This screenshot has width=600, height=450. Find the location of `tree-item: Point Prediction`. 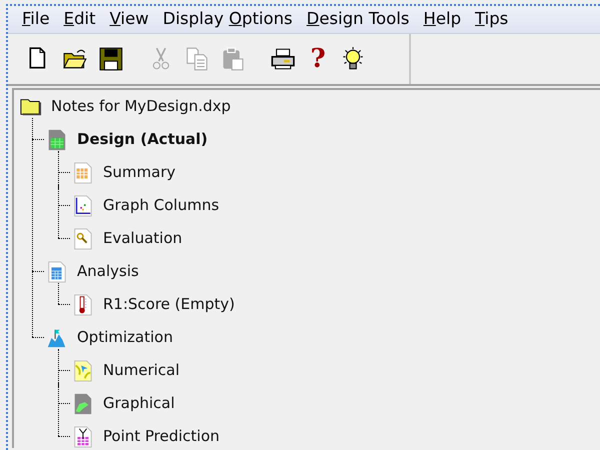

tree-item: Point Prediction is located at coordinates (161, 436).